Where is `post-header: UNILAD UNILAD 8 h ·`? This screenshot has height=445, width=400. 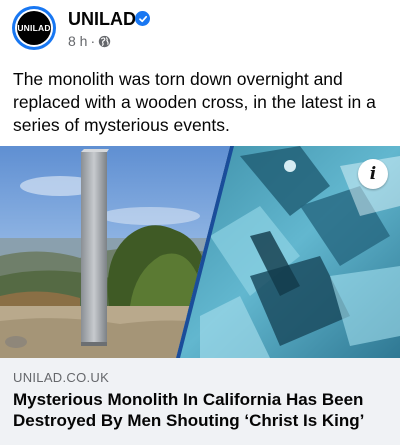
post-header: UNILAD UNILAD 8 h · is located at coordinates (200, 30).